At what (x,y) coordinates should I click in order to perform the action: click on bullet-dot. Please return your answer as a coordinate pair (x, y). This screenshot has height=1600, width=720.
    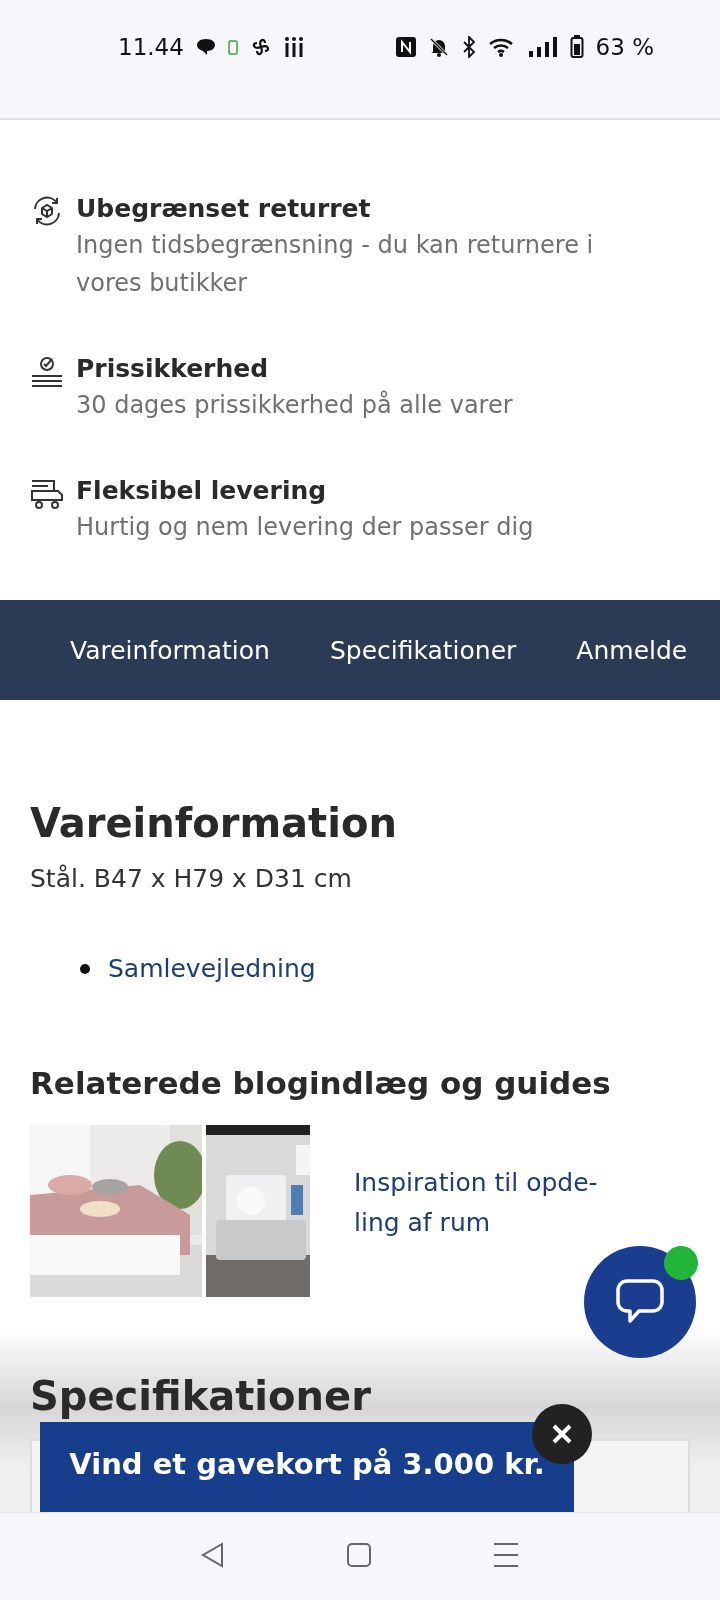
    Looking at the image, I should click on (85, 969).